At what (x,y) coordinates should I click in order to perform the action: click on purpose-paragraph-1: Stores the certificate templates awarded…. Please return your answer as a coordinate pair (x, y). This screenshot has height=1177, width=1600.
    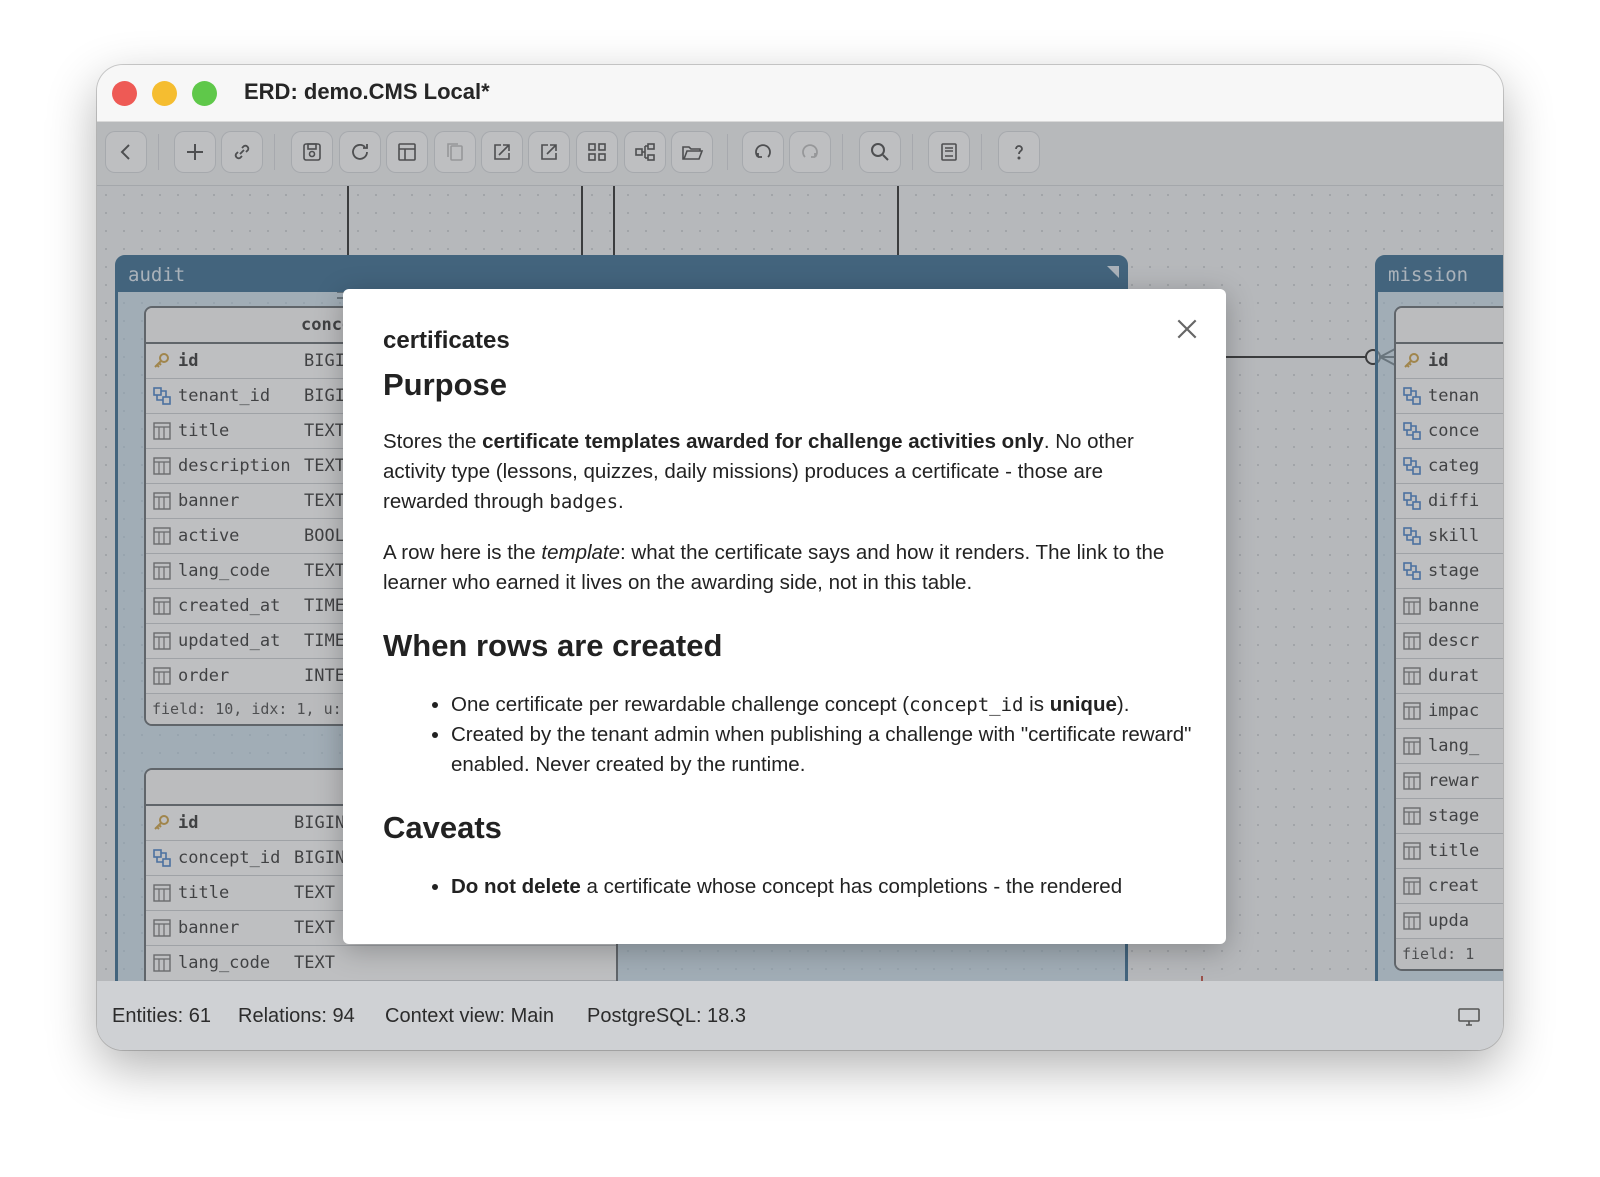
    Looking at the image, I should click on (758, 471).